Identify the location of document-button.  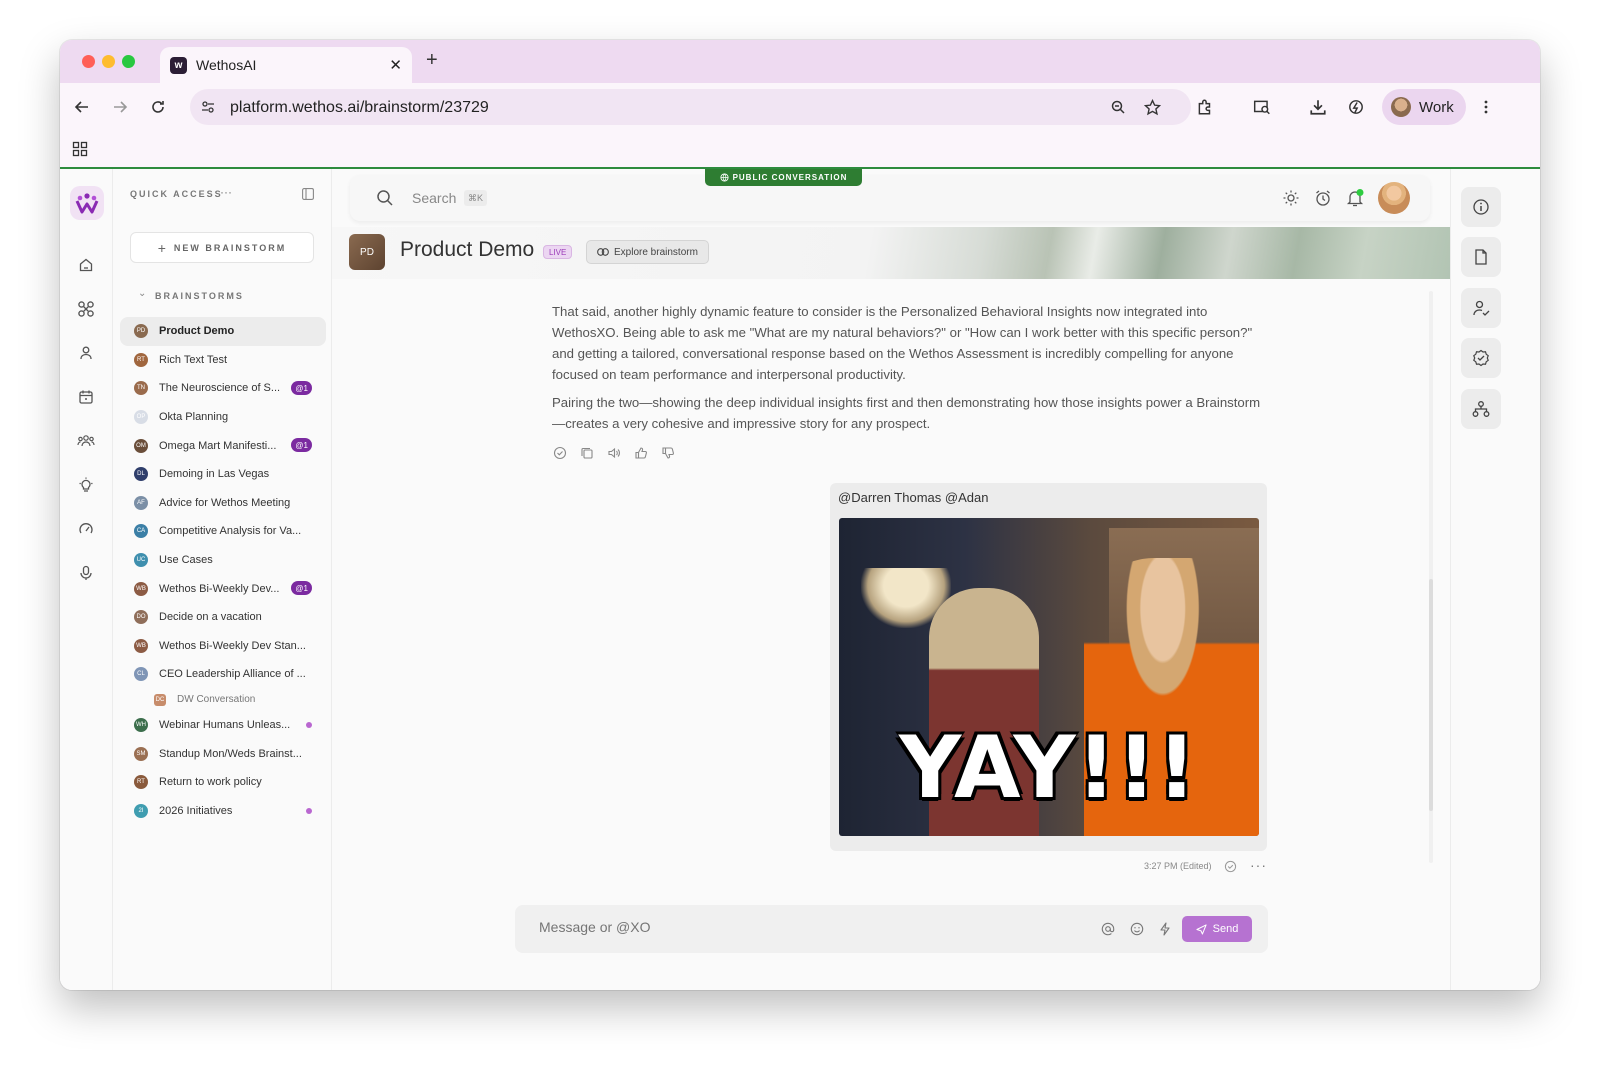
(1481, 257).